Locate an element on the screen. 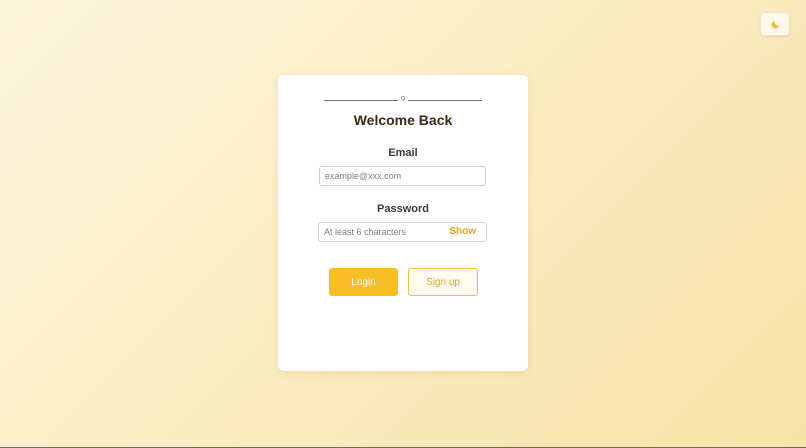 The height and width of the screenshot is (448, 806). ornament-divider: ୨ is located at coordinates (403, 100).